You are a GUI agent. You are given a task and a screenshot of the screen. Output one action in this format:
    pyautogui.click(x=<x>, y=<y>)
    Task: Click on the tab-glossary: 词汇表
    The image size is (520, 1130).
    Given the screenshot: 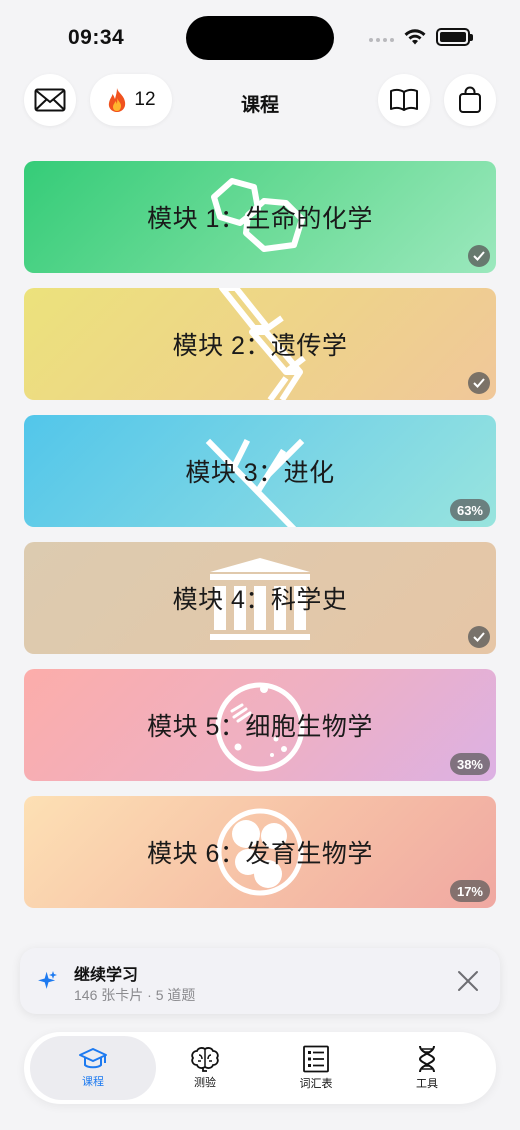 What is the action you would take?
    pyautogui.click(x=316, y=1068)
    